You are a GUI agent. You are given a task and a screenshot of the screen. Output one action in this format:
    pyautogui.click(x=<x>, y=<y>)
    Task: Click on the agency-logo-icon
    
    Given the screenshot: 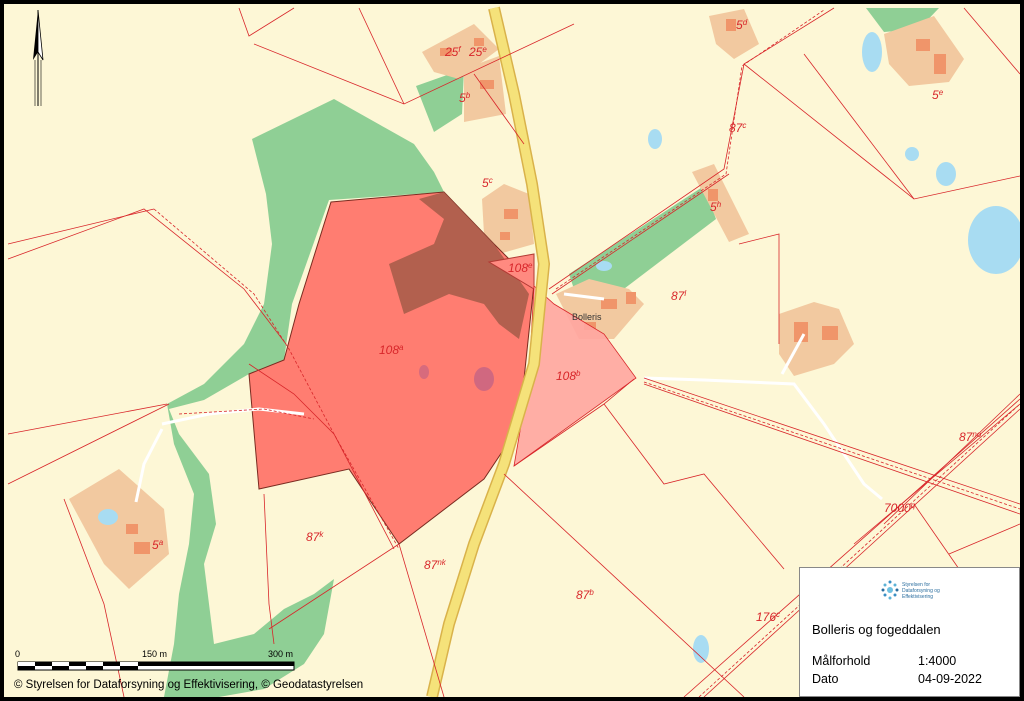 What is the action you would take?
    pyautogui.click(x=890, y=590)
    